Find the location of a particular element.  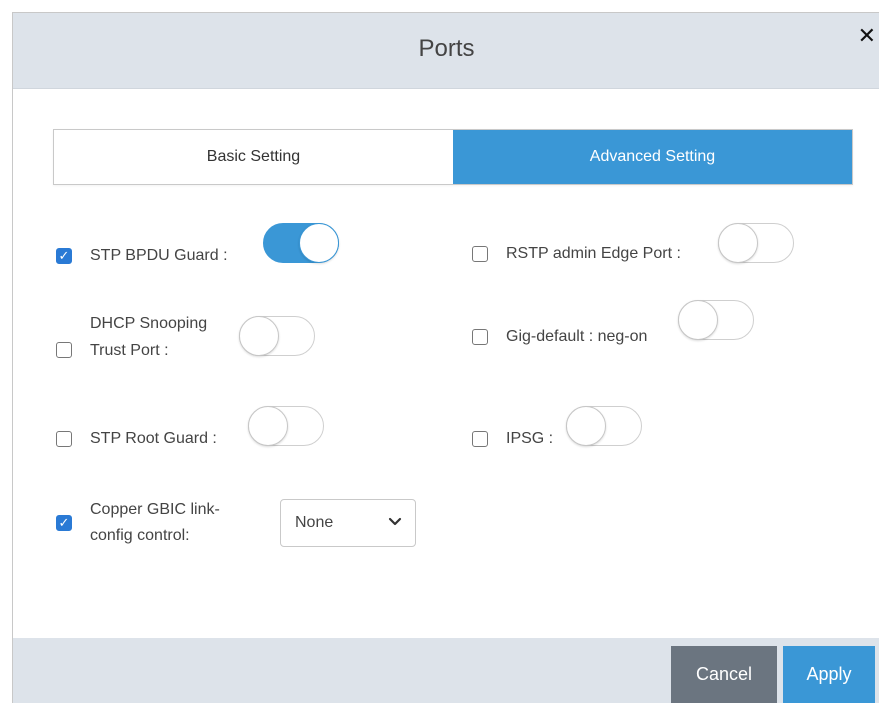

option-rstp-admin-edge-port: RSTP admin Edge Port : is located at coordinates (576, 253).